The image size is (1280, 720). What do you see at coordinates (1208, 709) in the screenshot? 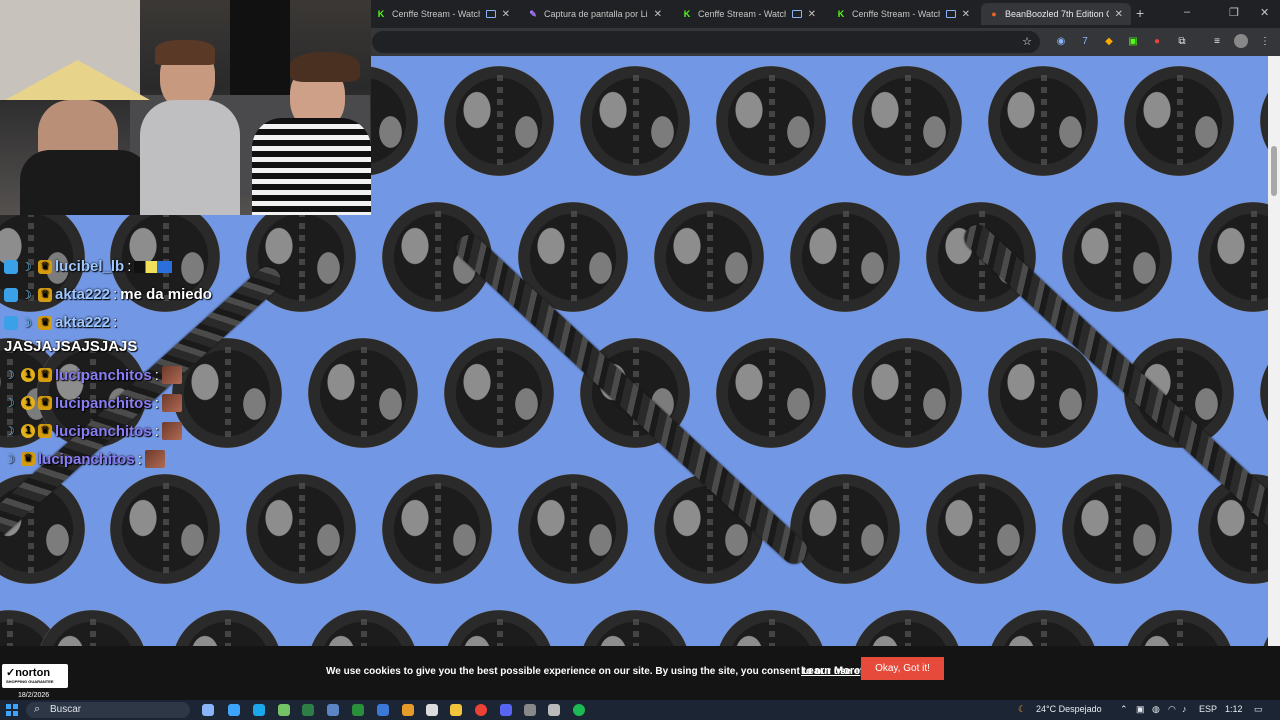
I see `language-indicator: ESP` at bounding box center [1208, 709].